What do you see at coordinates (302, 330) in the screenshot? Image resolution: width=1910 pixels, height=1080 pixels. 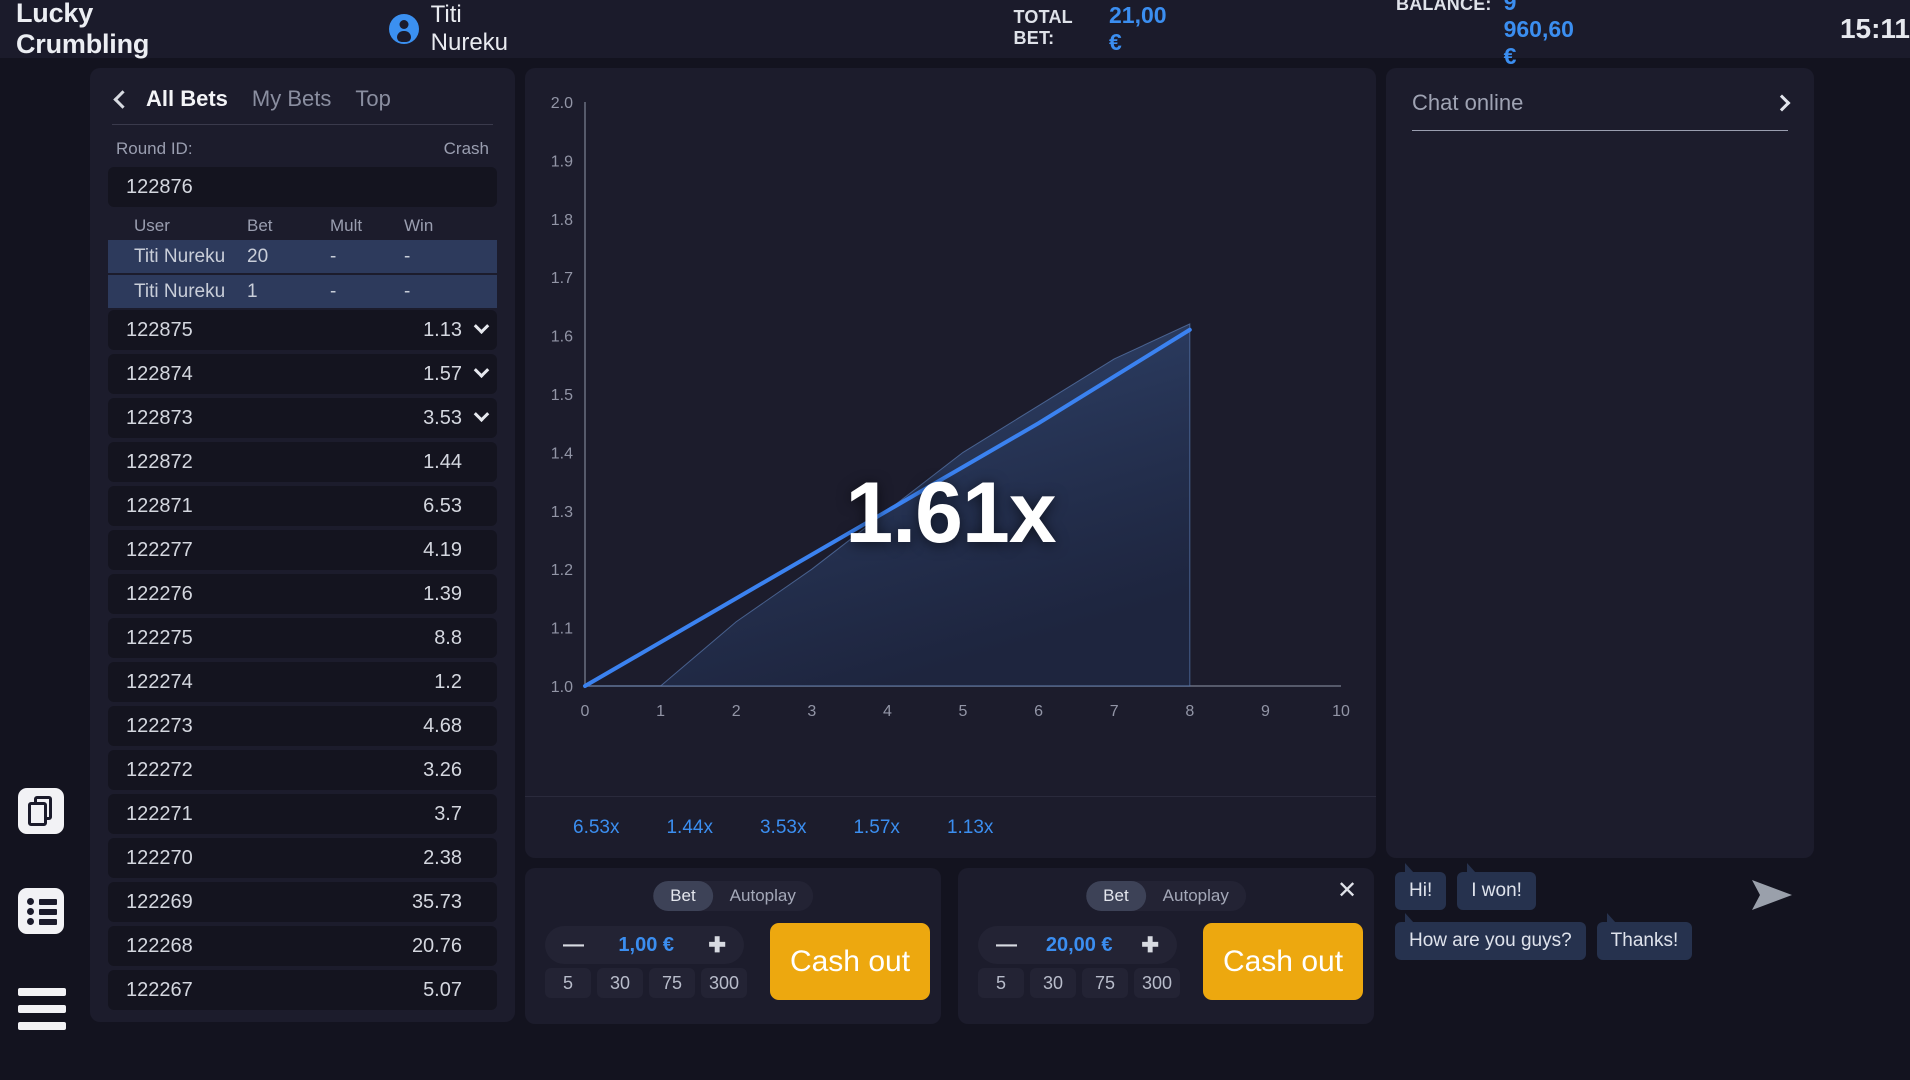 I see `table-row: 122875 1.13` at bounding box center [302, 330].